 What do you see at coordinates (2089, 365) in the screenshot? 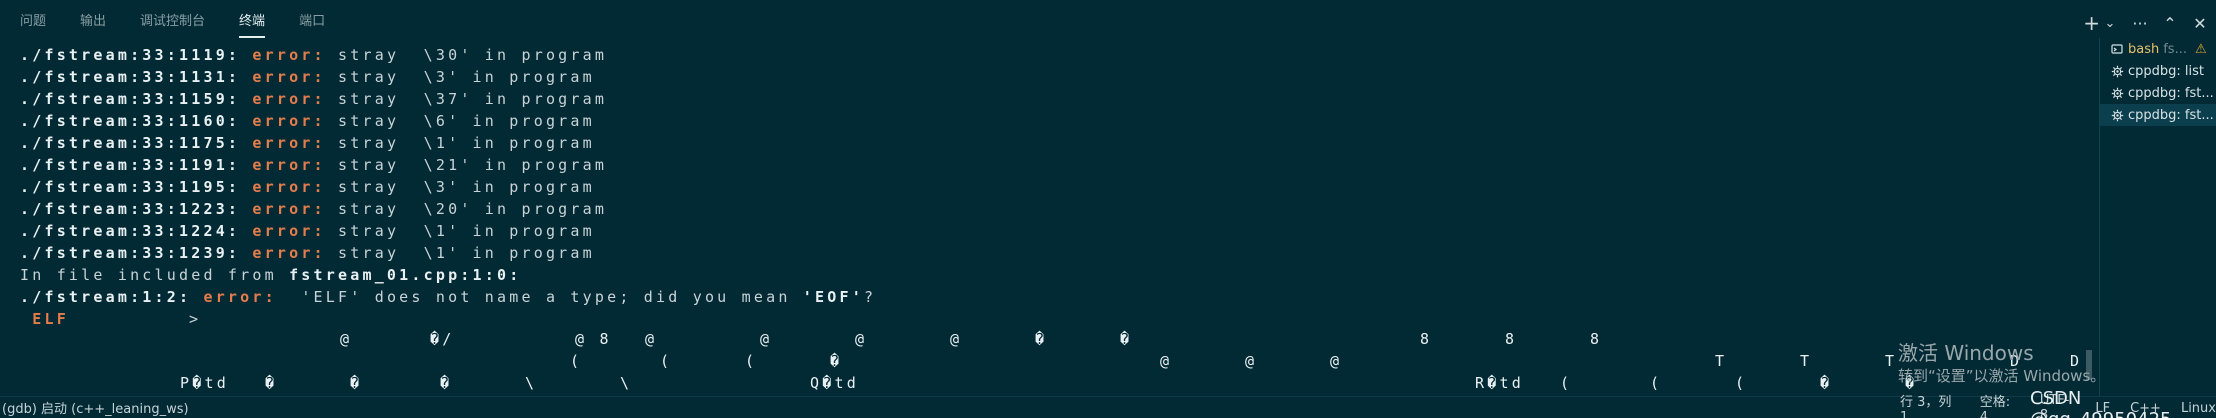
I see `terminal-scrollbar` at bounding box center [2089, 365].